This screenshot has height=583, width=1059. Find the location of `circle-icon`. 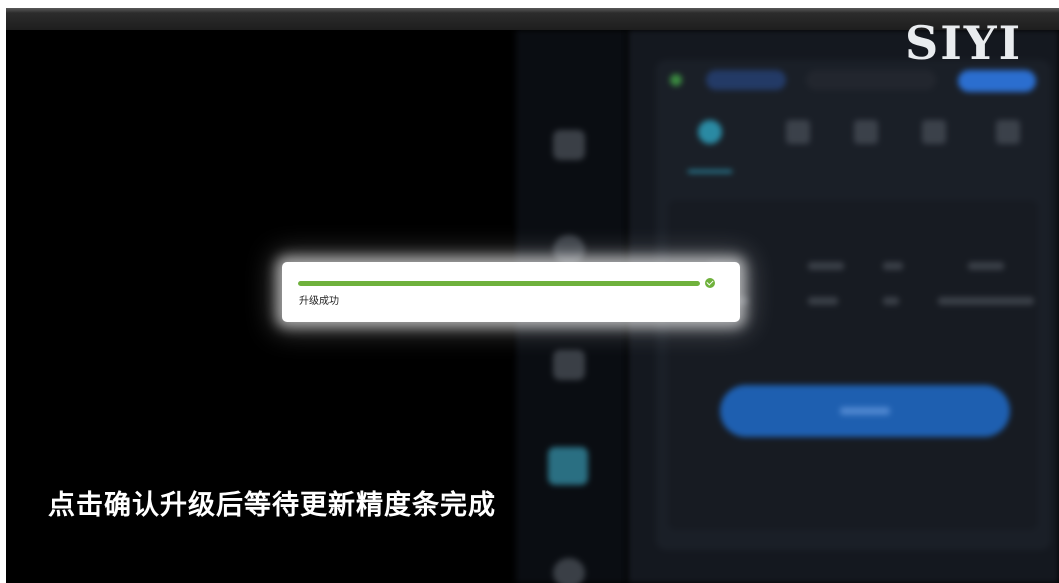

circle-icon is located at coordinates (569, 570).